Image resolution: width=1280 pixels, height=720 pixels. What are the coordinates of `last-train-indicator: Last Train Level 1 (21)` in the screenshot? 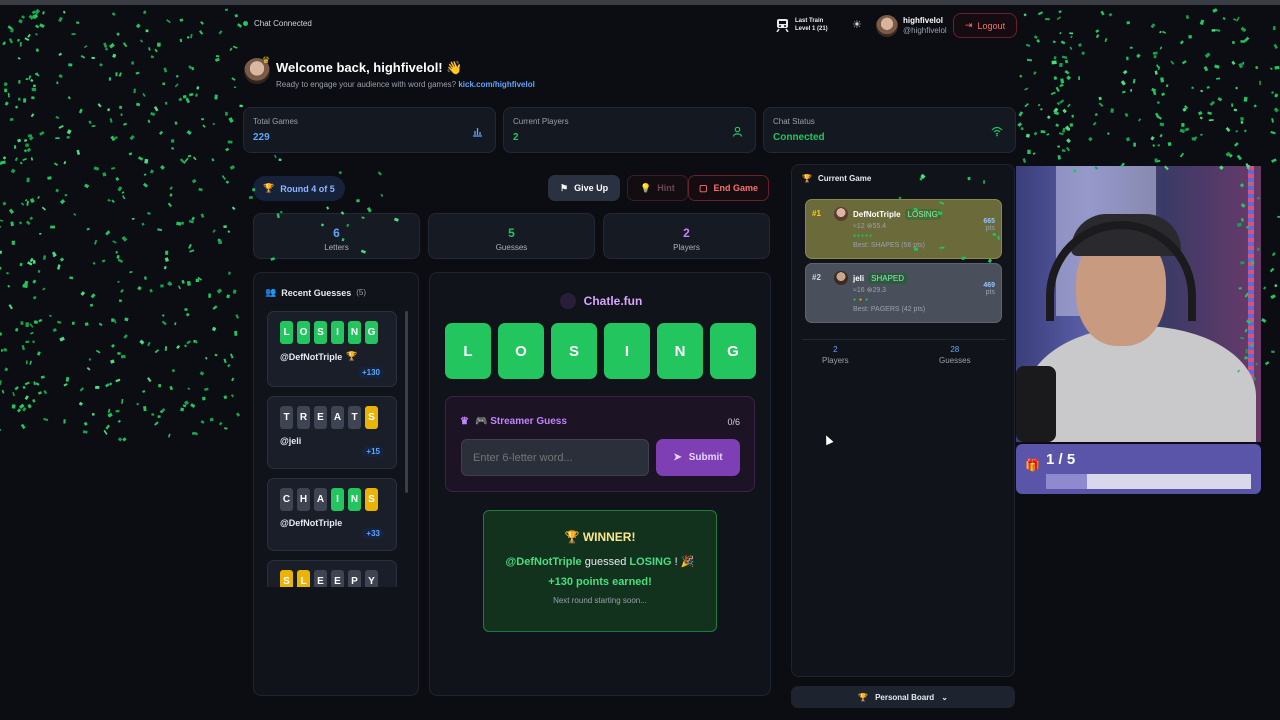 It's located at (802, 25).